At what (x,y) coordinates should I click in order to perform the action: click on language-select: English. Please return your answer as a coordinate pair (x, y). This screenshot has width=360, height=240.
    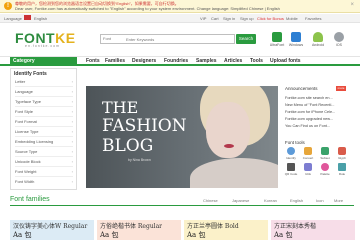
    Looking at the image, I should click on (40, 18).